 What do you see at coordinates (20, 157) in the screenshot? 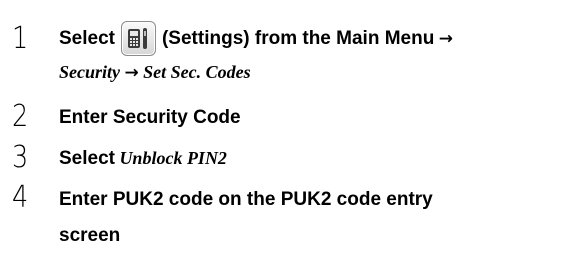
I see `step-number: 3` at bounding box center [20, 157].